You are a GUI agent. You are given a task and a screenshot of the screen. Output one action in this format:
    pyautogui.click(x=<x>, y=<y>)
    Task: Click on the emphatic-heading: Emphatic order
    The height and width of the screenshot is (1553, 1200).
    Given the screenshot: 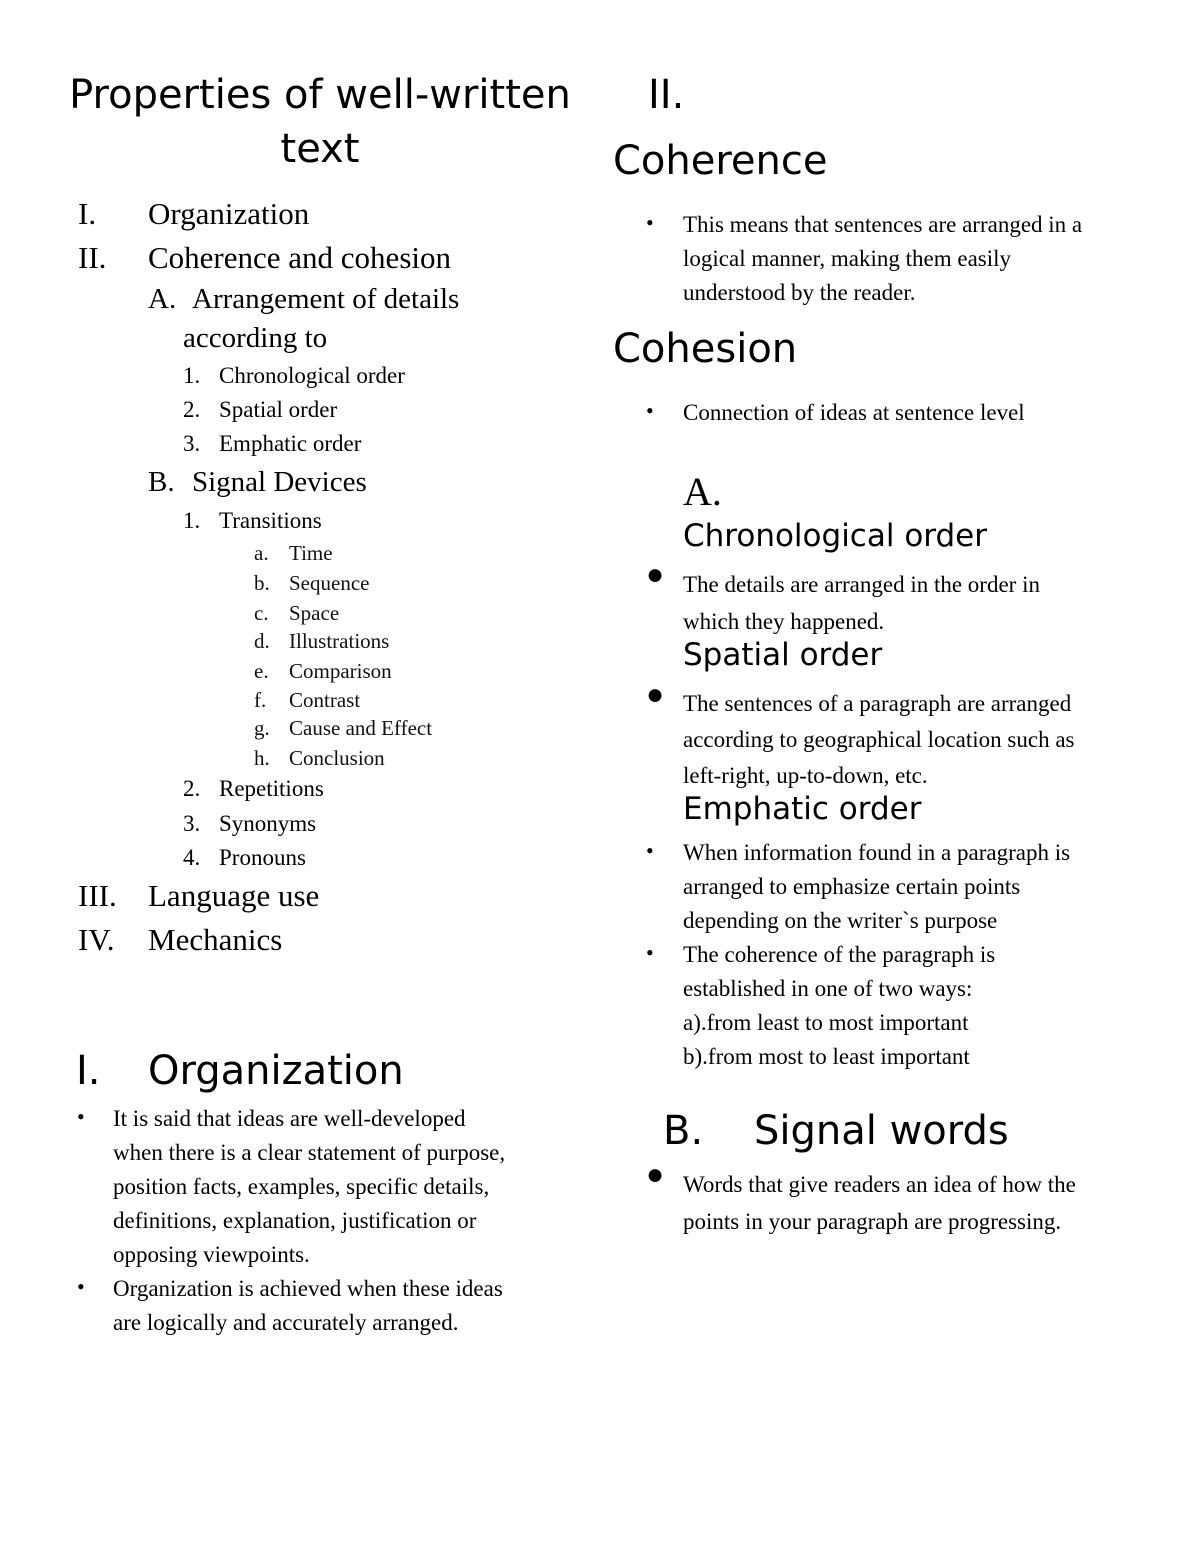 What is the action you would take?
    pyautogui.click(x=802, y=809)
    